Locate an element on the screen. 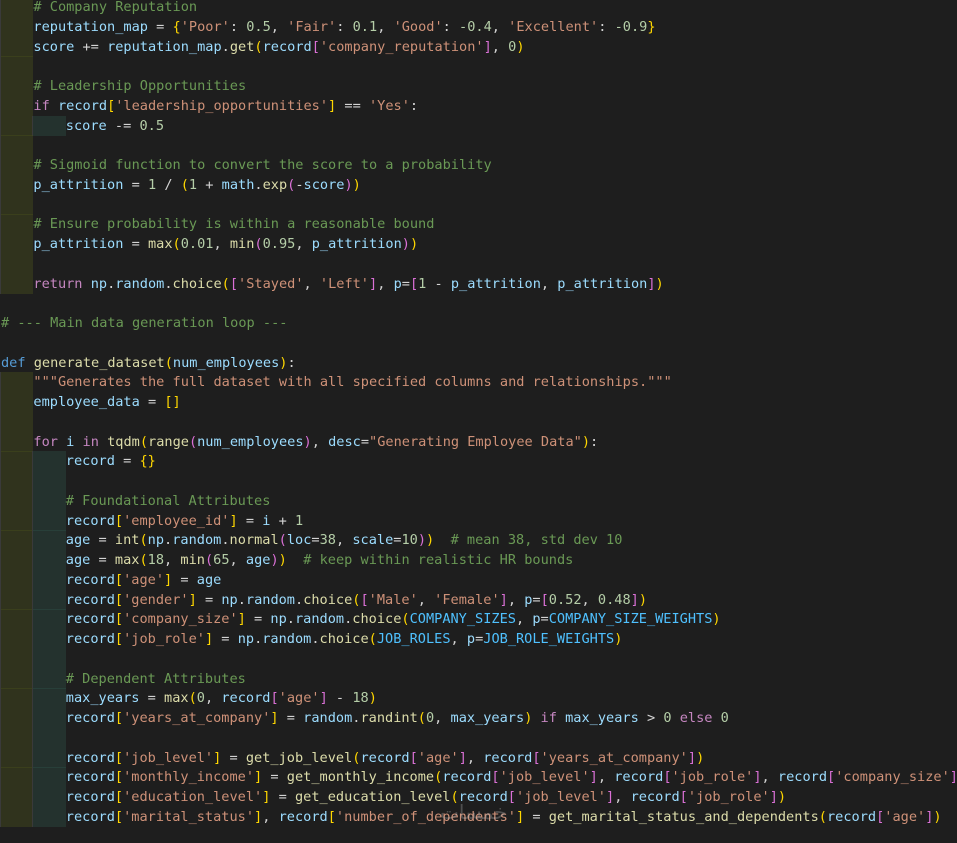 This screenshot has height=843, width=957. code-token: 'Stayed' is located at coordinates (271, 283).